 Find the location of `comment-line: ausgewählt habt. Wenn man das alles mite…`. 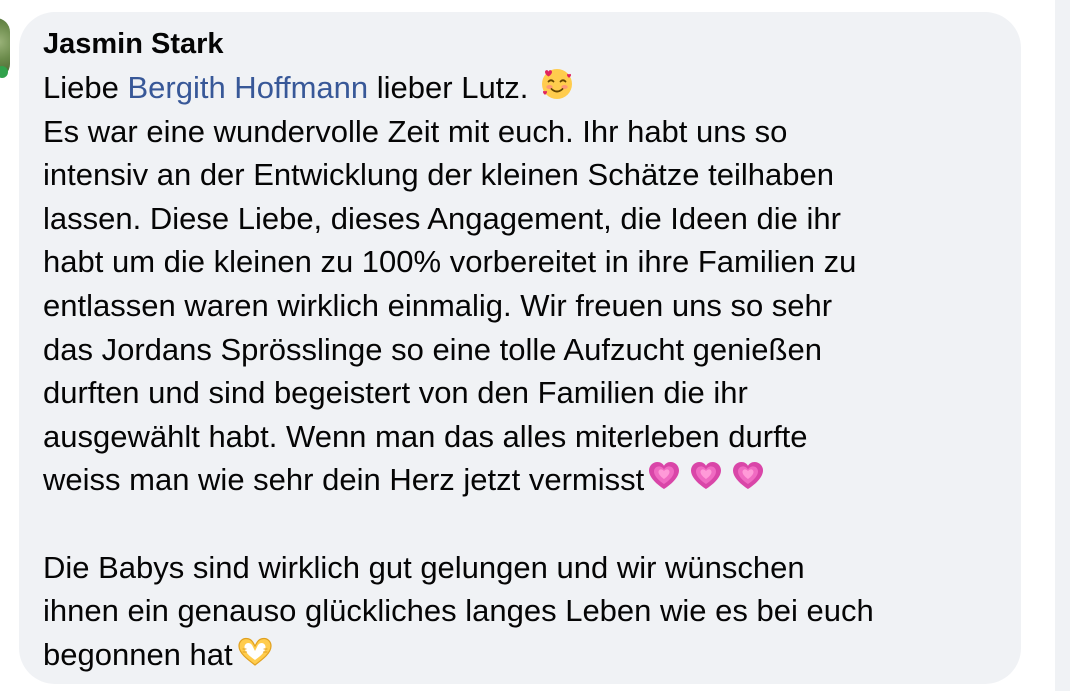

comment-line: ausgewählt habt. Wenn man das alles mite… is located at coordinates (425, 436).